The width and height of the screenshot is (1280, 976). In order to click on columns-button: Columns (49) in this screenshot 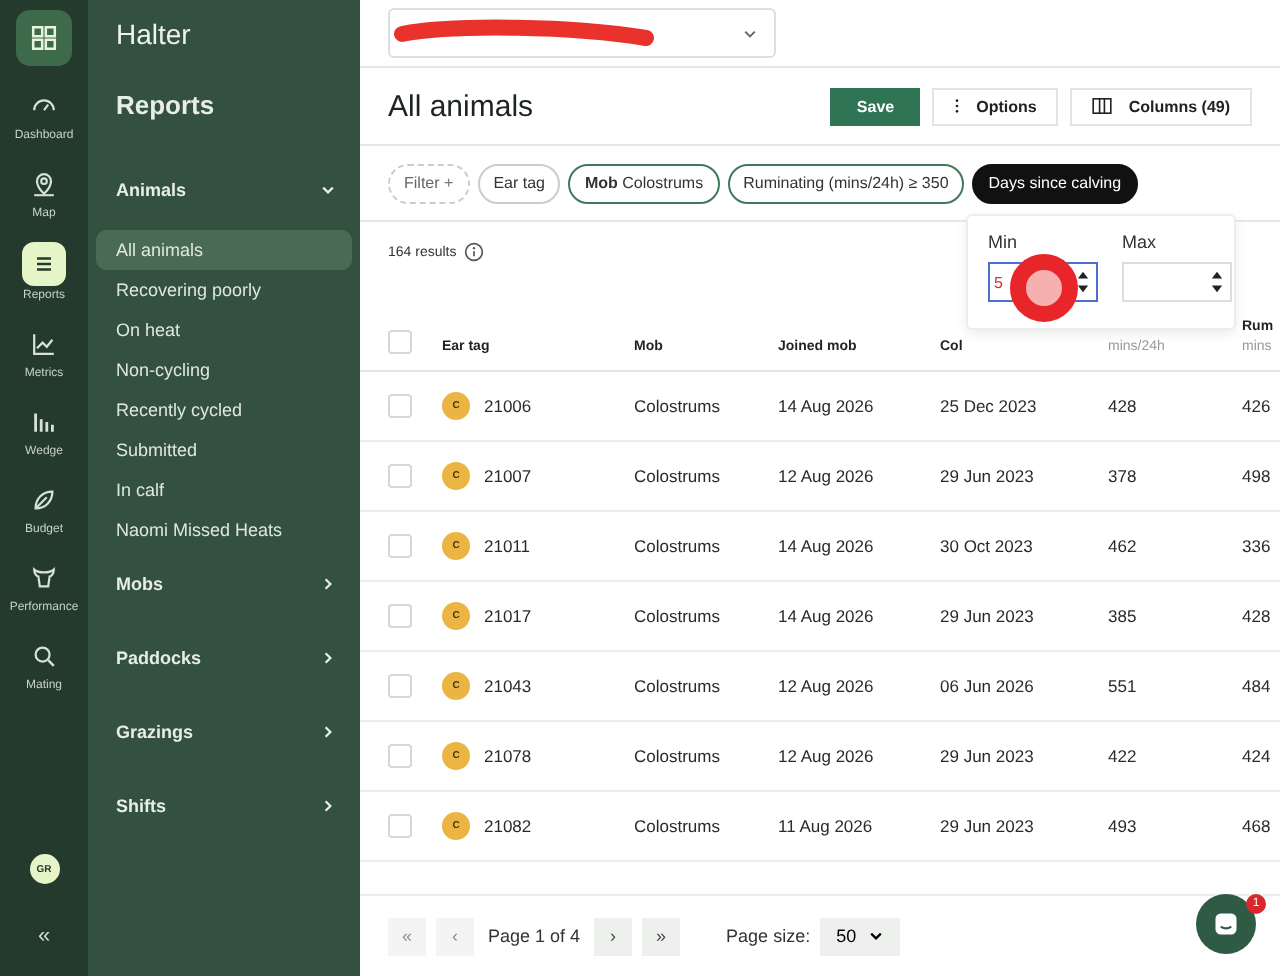, I will do `click(1161, 106)`.